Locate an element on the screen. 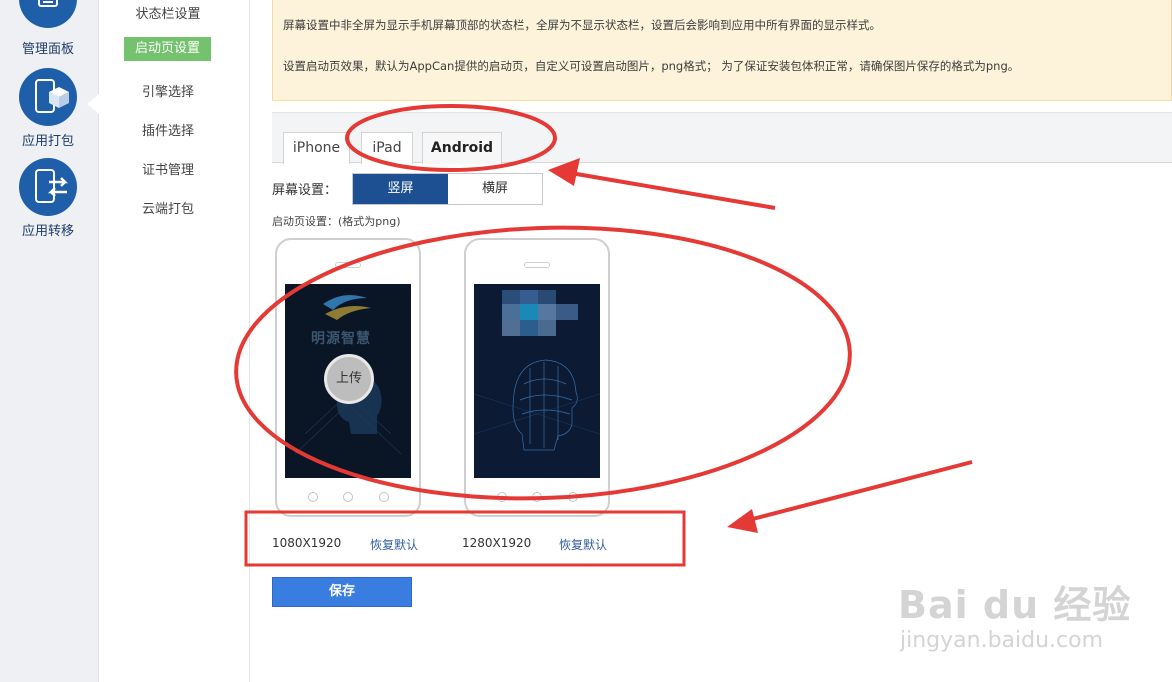 This screenshot has height=682, width=1172. launch-image-1: 明源智慧 上传 is located at coordinates (348, 381).